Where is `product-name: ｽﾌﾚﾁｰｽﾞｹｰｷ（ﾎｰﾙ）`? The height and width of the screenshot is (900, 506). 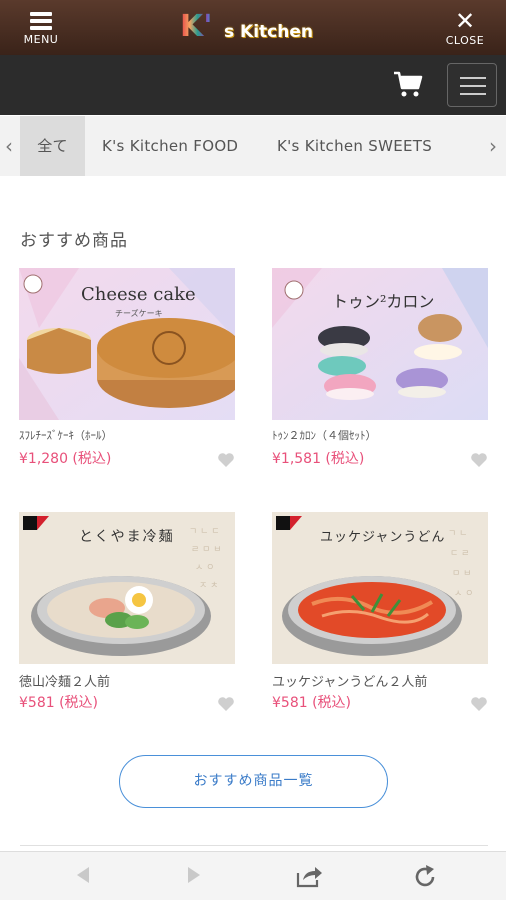 product-name: ｽﾌﾚﾁｰｽﾞｹｰｷ（ﾎｰﾙ） is located at coordinates (127, 435).